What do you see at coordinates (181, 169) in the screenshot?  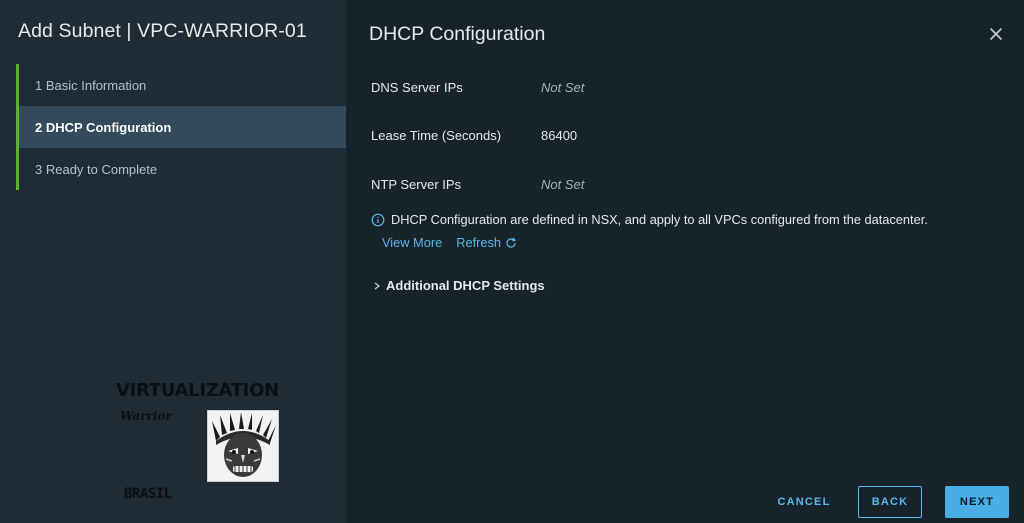 I see `step-ready-to-complete: 3 Ready to Complete` at bounding box center [181, 169].